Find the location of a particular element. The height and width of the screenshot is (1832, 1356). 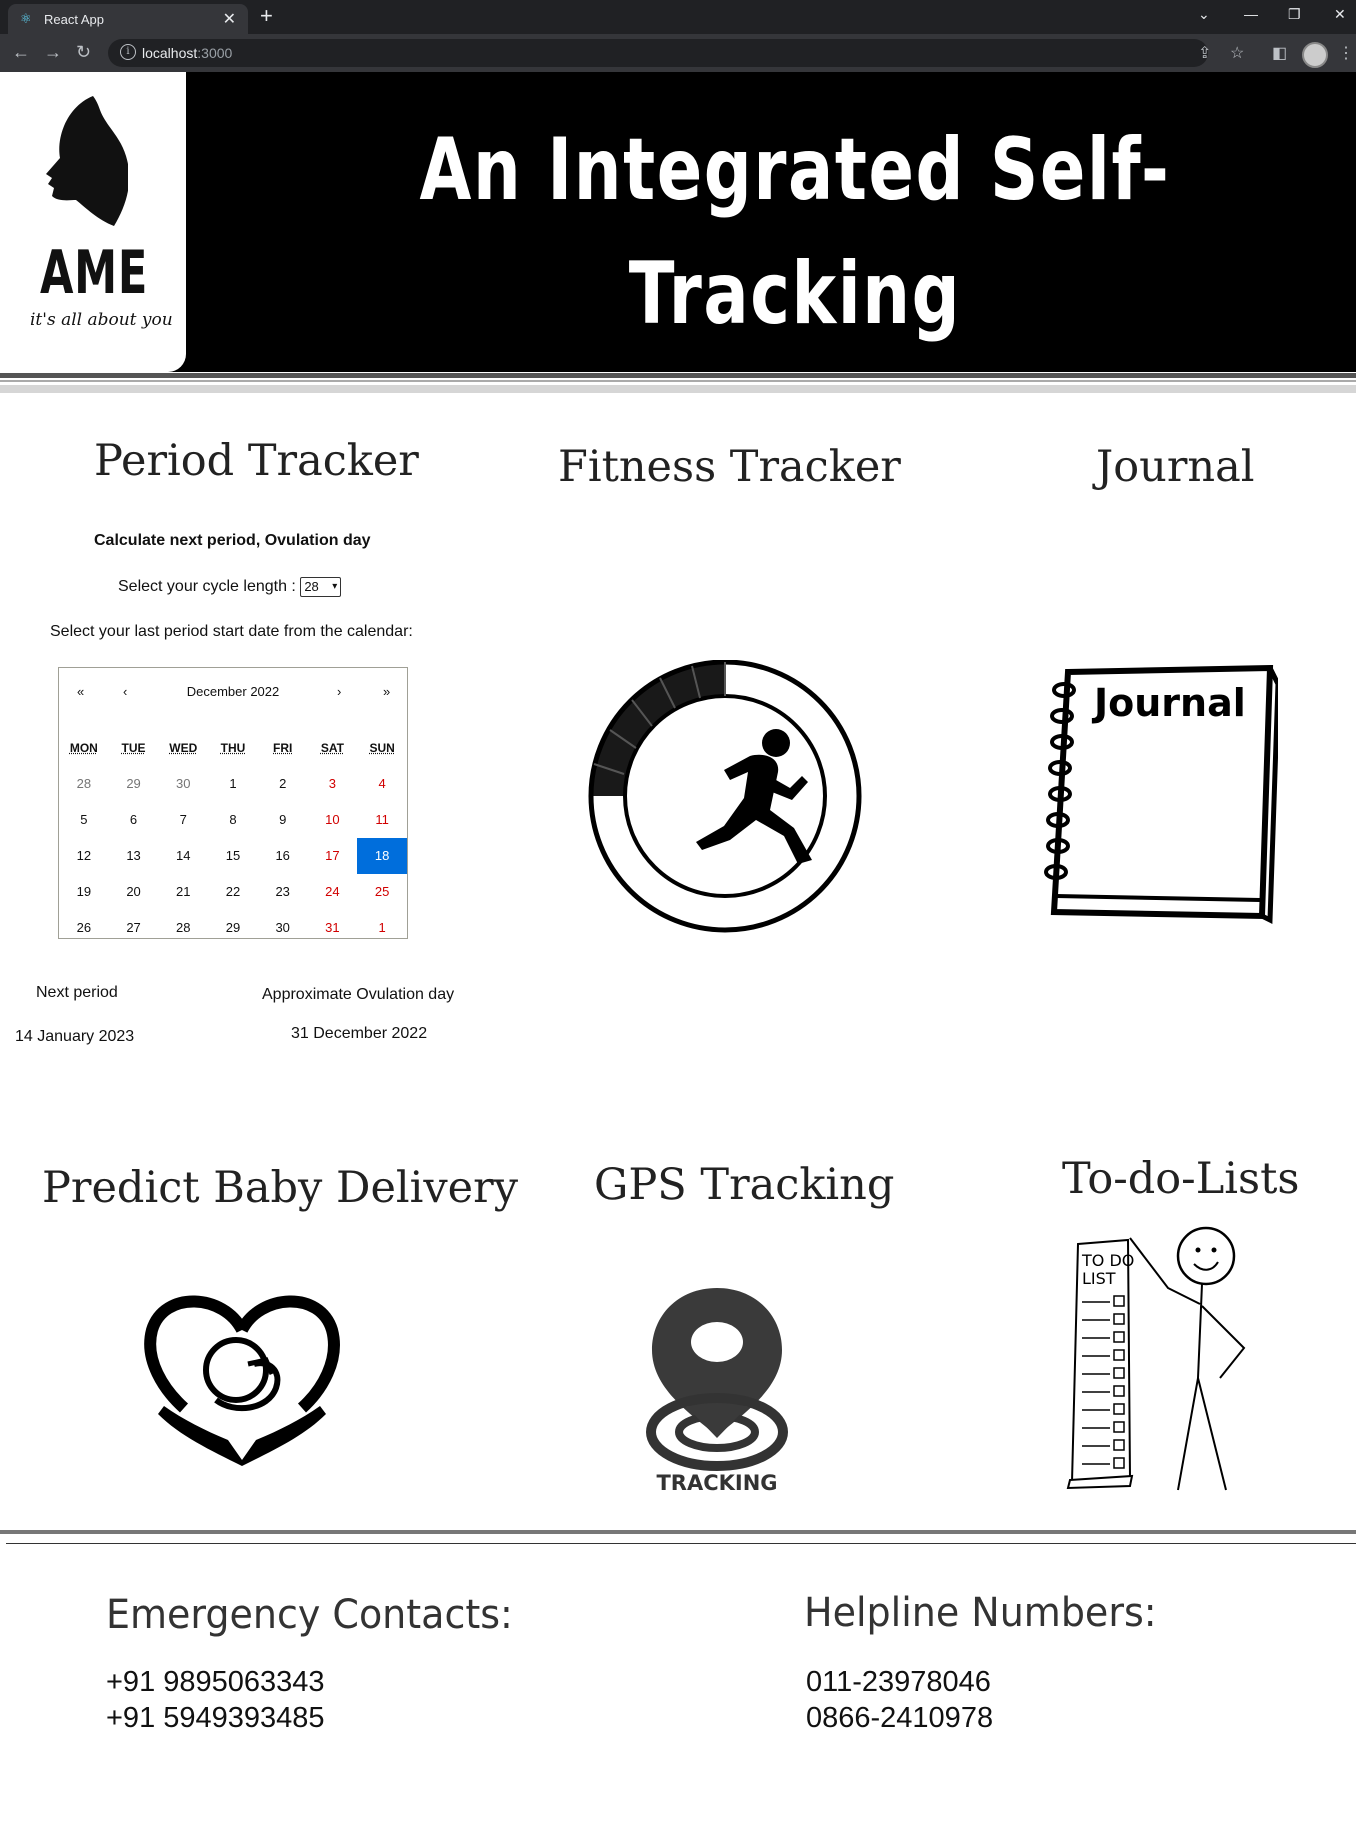

next-month-button: › is located at coordinates (339, 691).